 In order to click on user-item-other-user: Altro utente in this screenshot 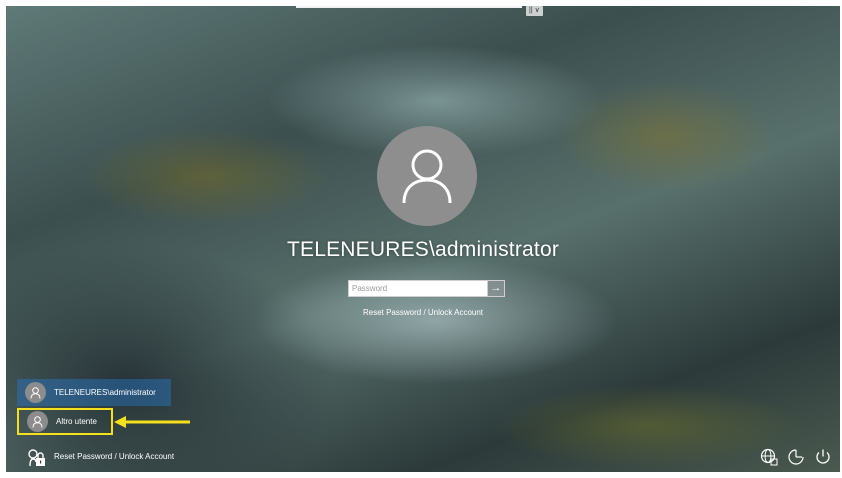, I will do `click(65, 421)`.